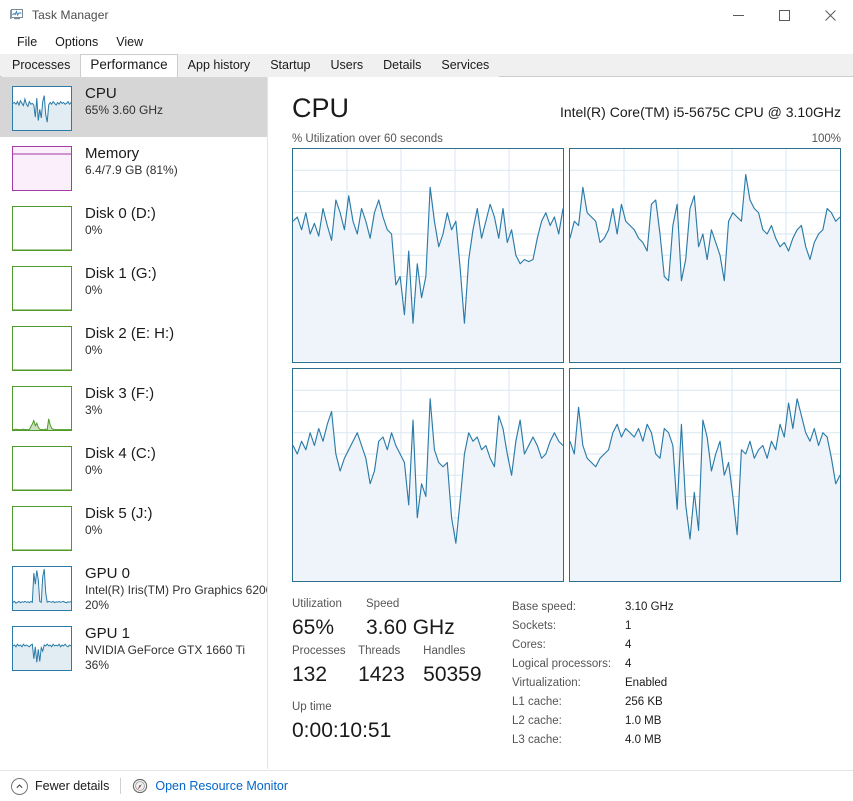 The width and height of the screenshot is (853, 801). What do you see at coordinates (290, 65) in the screenshot?
I see `tab-startup: Startup` at bounding box center [290, 65].